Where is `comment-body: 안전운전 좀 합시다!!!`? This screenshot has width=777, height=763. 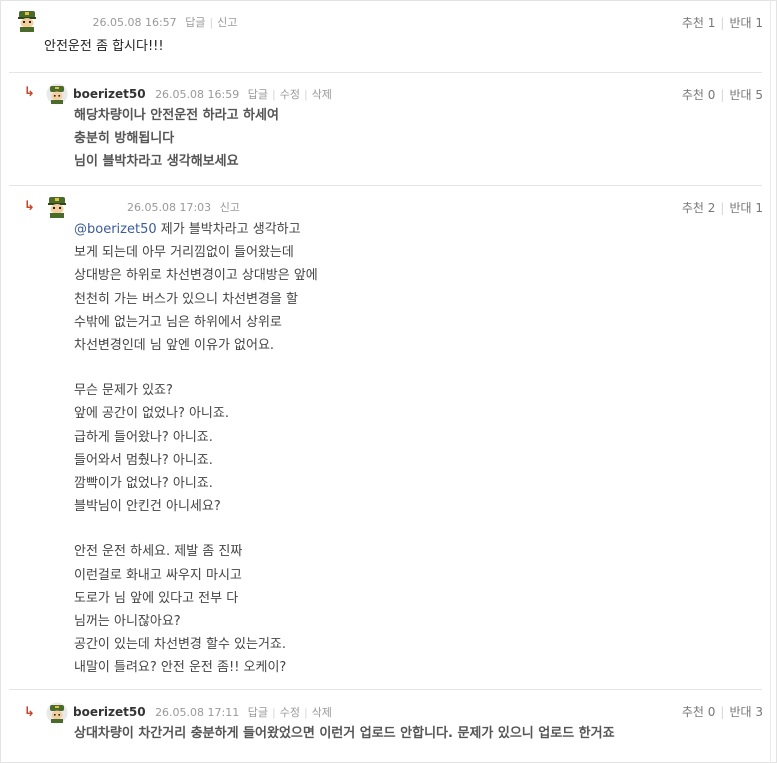 comment-body: 안전운전 좀 합시다!!! is located at coordinates (104, 46).